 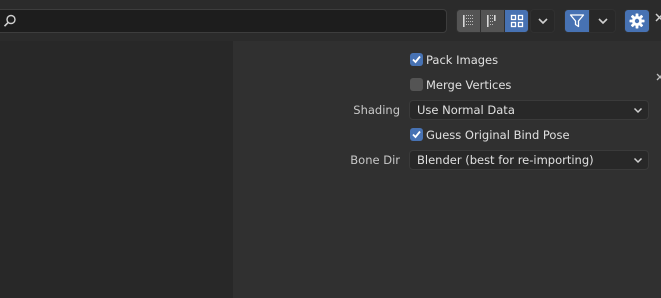 What do you see at coordinates (330, 110) in the screenshot?
I see `shading-row: Shading Use Normal Data` at bounding box center [330, 110].